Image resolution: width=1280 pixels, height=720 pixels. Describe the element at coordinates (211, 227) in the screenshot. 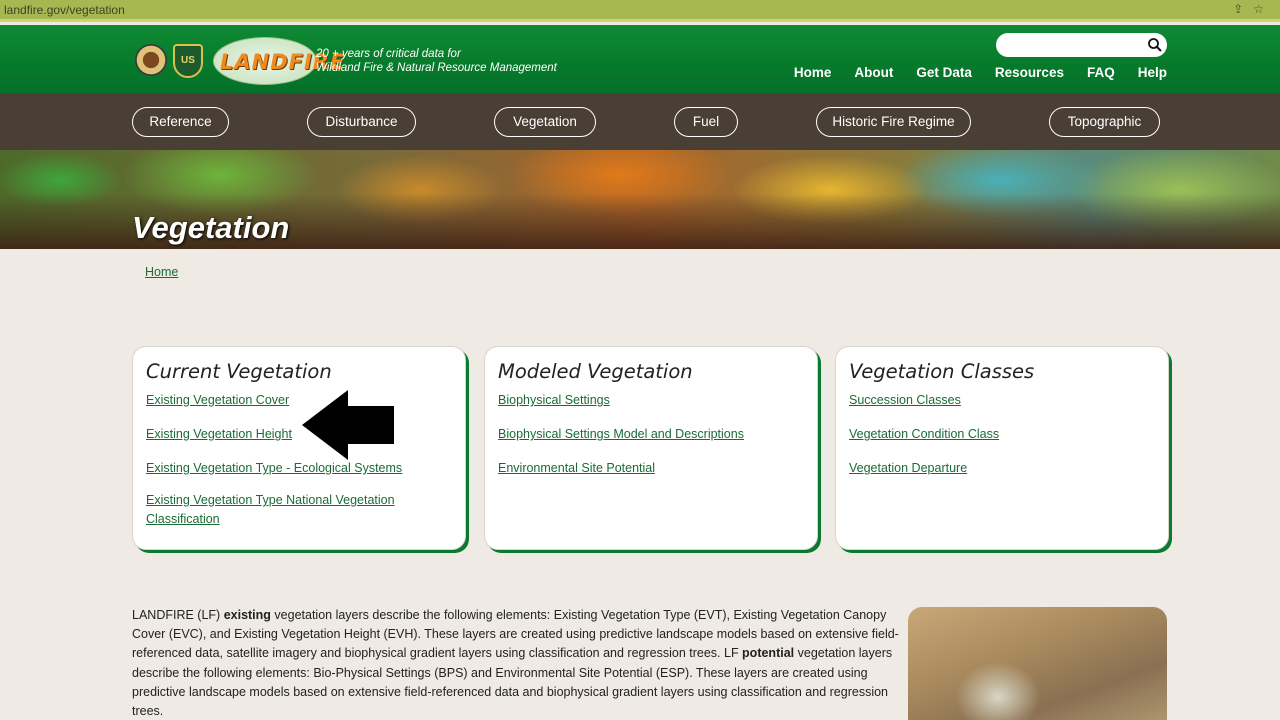

I see `page-title: Vegetation` at that location.